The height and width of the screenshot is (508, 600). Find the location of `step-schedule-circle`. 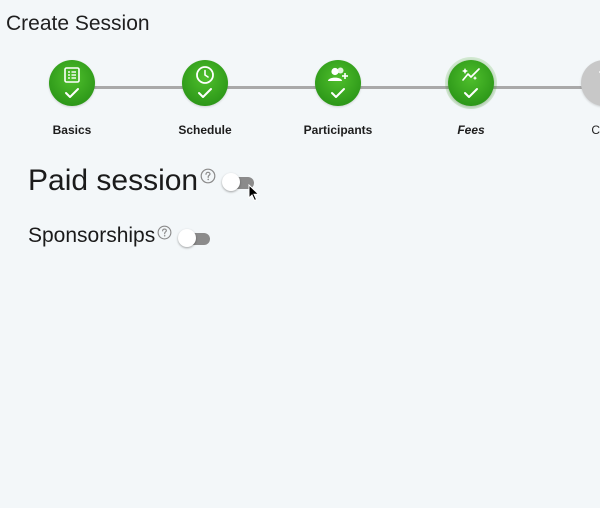

step-schedule-circle is located at coordinates (205, 83).